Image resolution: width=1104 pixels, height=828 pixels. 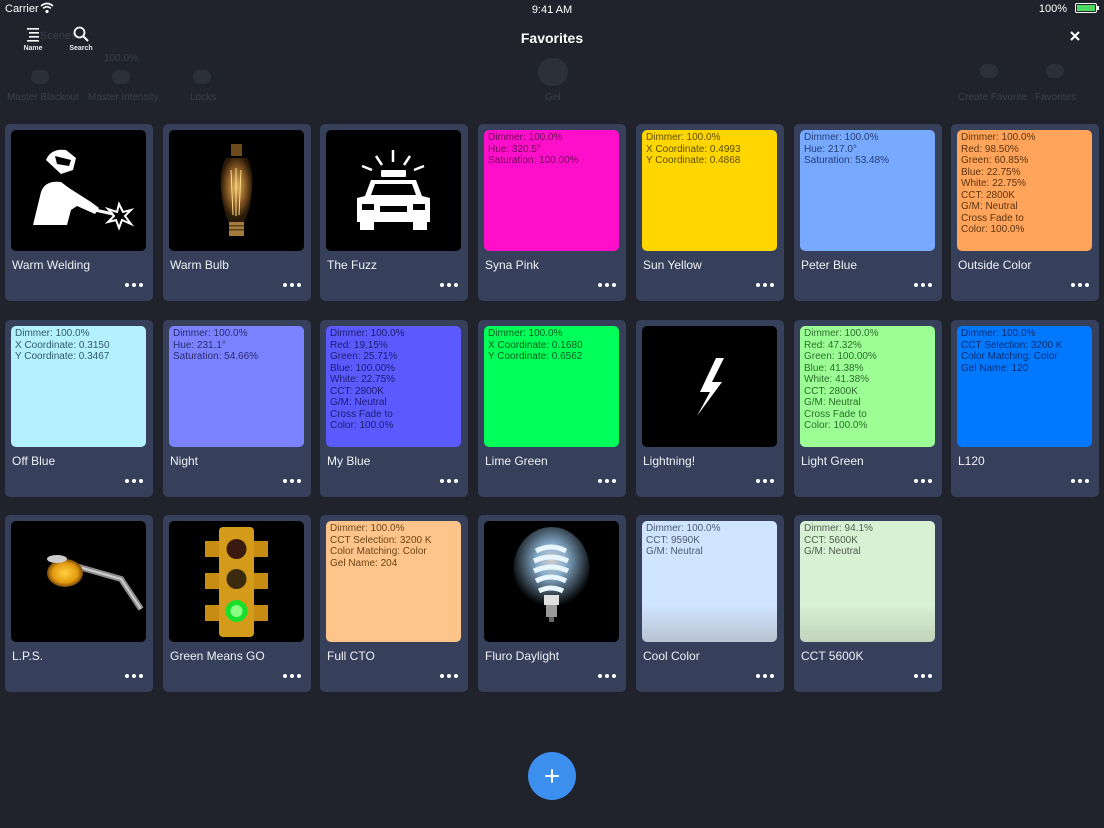 I want to click on favorite-name: Sun Yellow, so click(x=672, y=265).